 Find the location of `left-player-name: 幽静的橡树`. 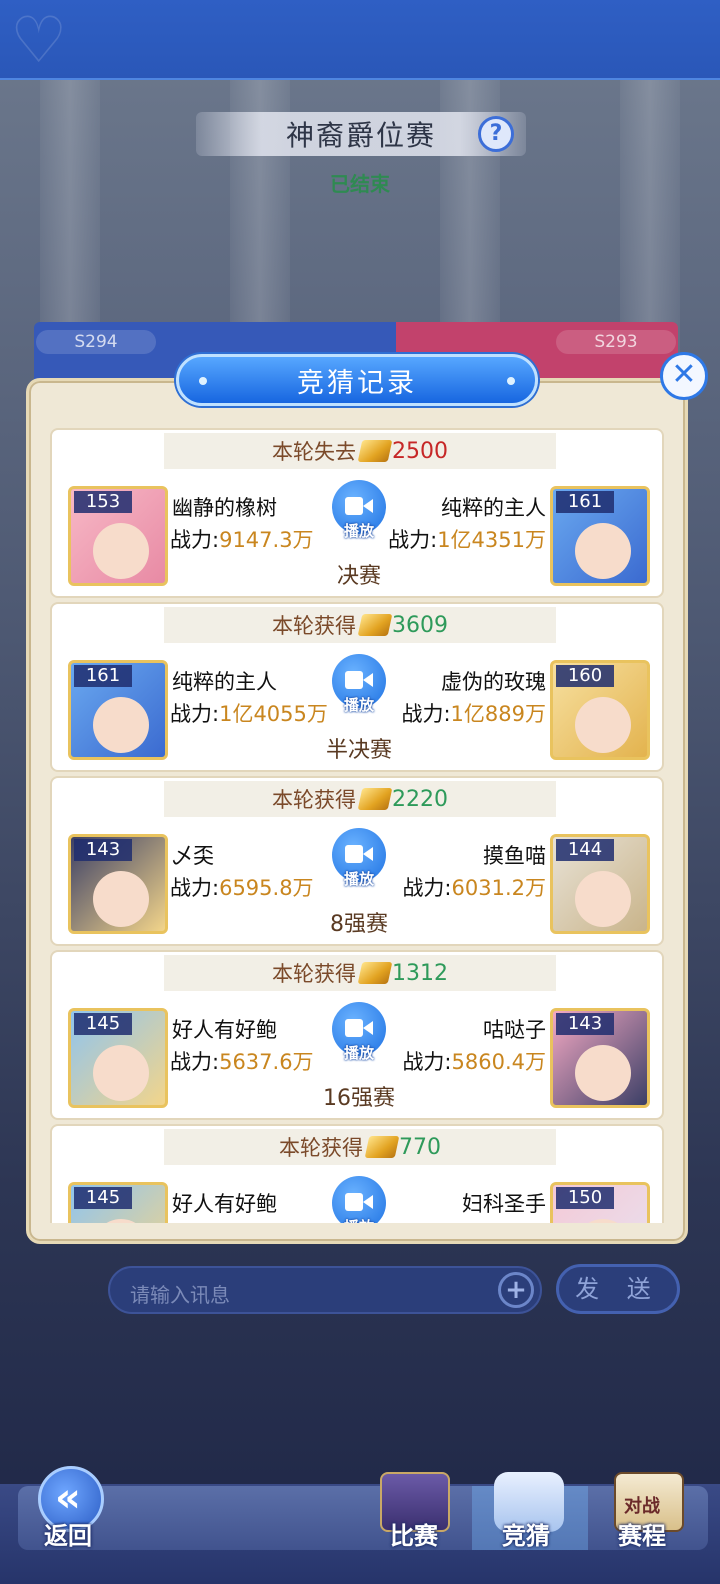

left-player-name: 幽静的橡树 is located at coordinates (224, 508).